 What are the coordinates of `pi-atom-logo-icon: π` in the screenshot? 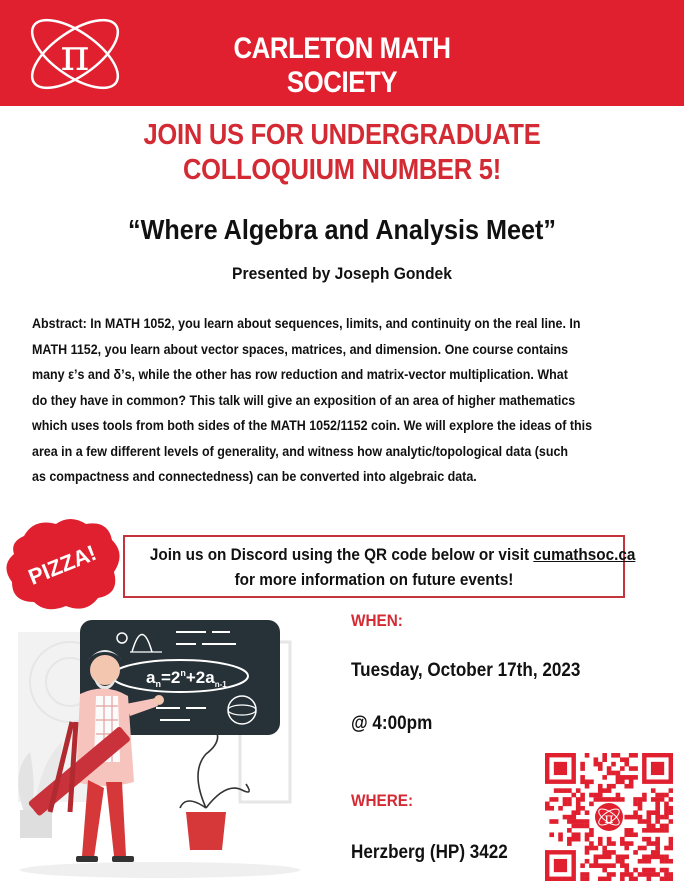 It's located at (75, 54).